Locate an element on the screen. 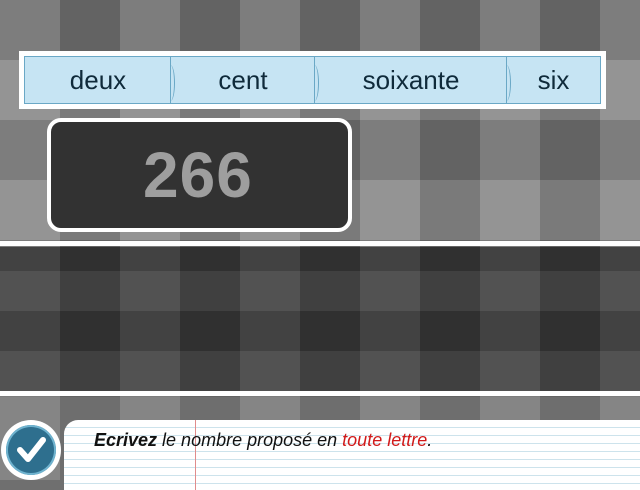 The height and width of the screenshot is (490, 640). word-piece-six: six is located at coordinates (553, 80).